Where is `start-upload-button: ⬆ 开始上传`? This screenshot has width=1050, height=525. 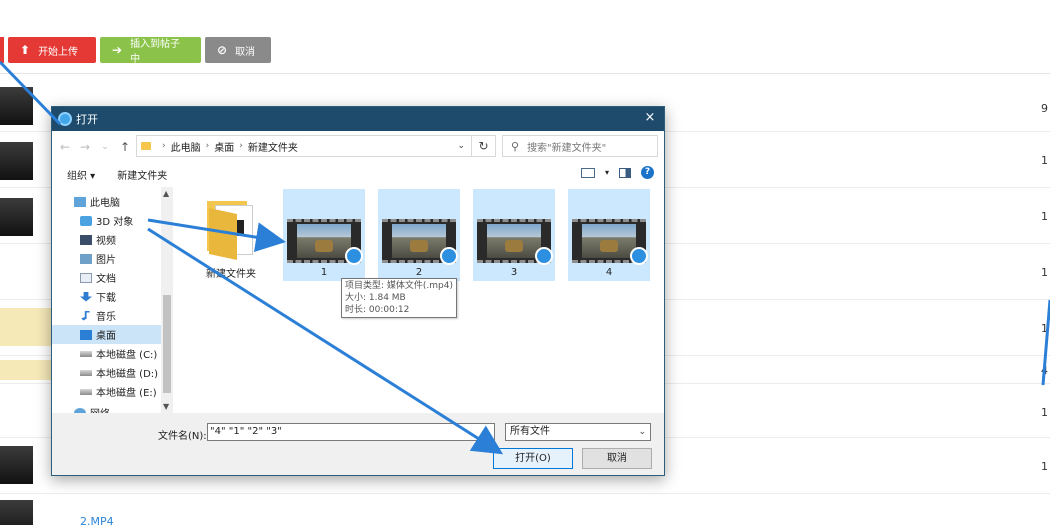
start-upload-button: ⬆ 开始上传 is located at coordinates (52, 50).